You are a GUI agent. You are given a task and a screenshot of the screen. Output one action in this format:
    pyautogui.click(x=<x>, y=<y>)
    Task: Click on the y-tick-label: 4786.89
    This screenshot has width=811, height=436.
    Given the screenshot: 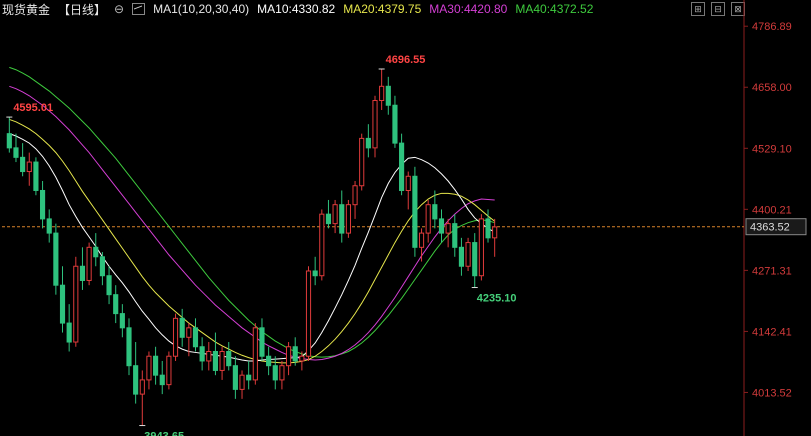 What is the action you would take?
    pyautogui.click(x=772, y=27)
    